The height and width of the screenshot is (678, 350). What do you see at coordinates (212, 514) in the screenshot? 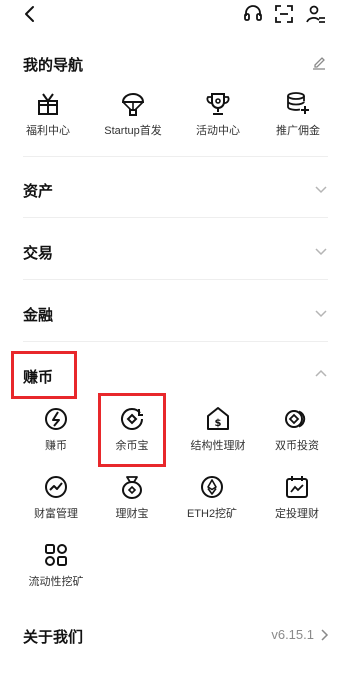
I see `earn-item-label: ETH2挖矿` at bounding box center [212, 514].